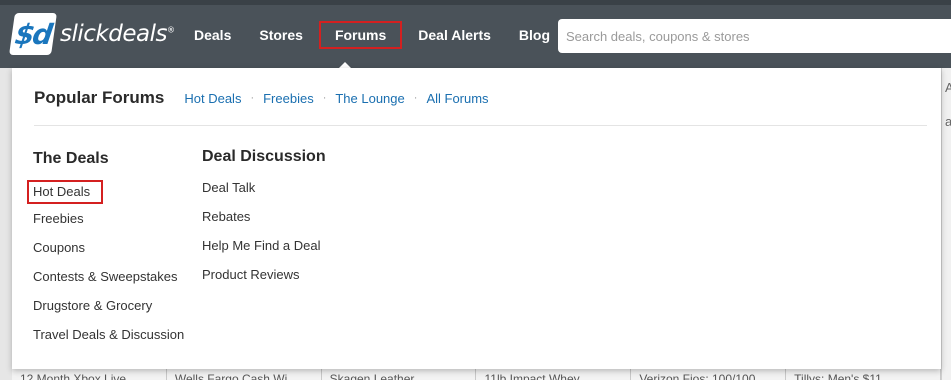 This screenshot has height=380, width=951. I want to click on list-item: Freebies, so click(108, 223).